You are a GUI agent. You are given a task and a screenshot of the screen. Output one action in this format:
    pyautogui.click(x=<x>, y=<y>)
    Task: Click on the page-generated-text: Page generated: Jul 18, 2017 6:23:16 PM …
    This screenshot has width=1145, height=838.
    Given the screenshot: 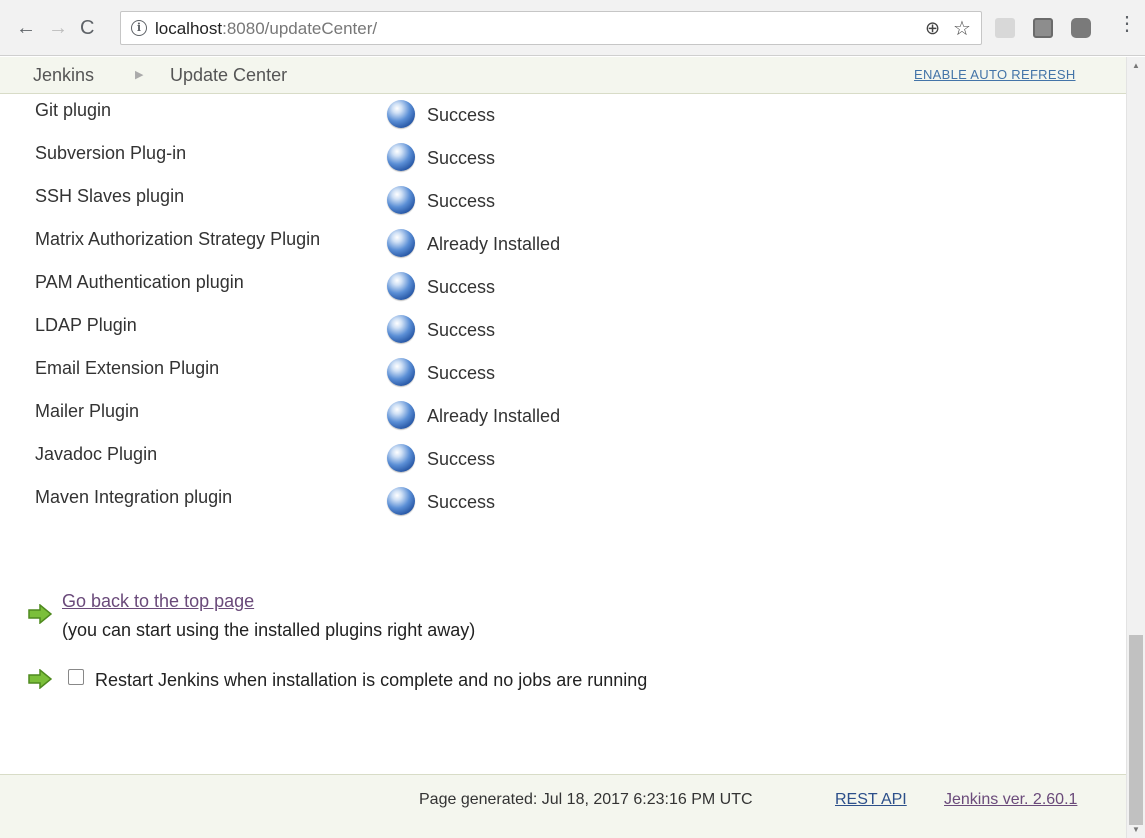 What is the action you would take?
    pyautogui.click(x=586, y=799)
    